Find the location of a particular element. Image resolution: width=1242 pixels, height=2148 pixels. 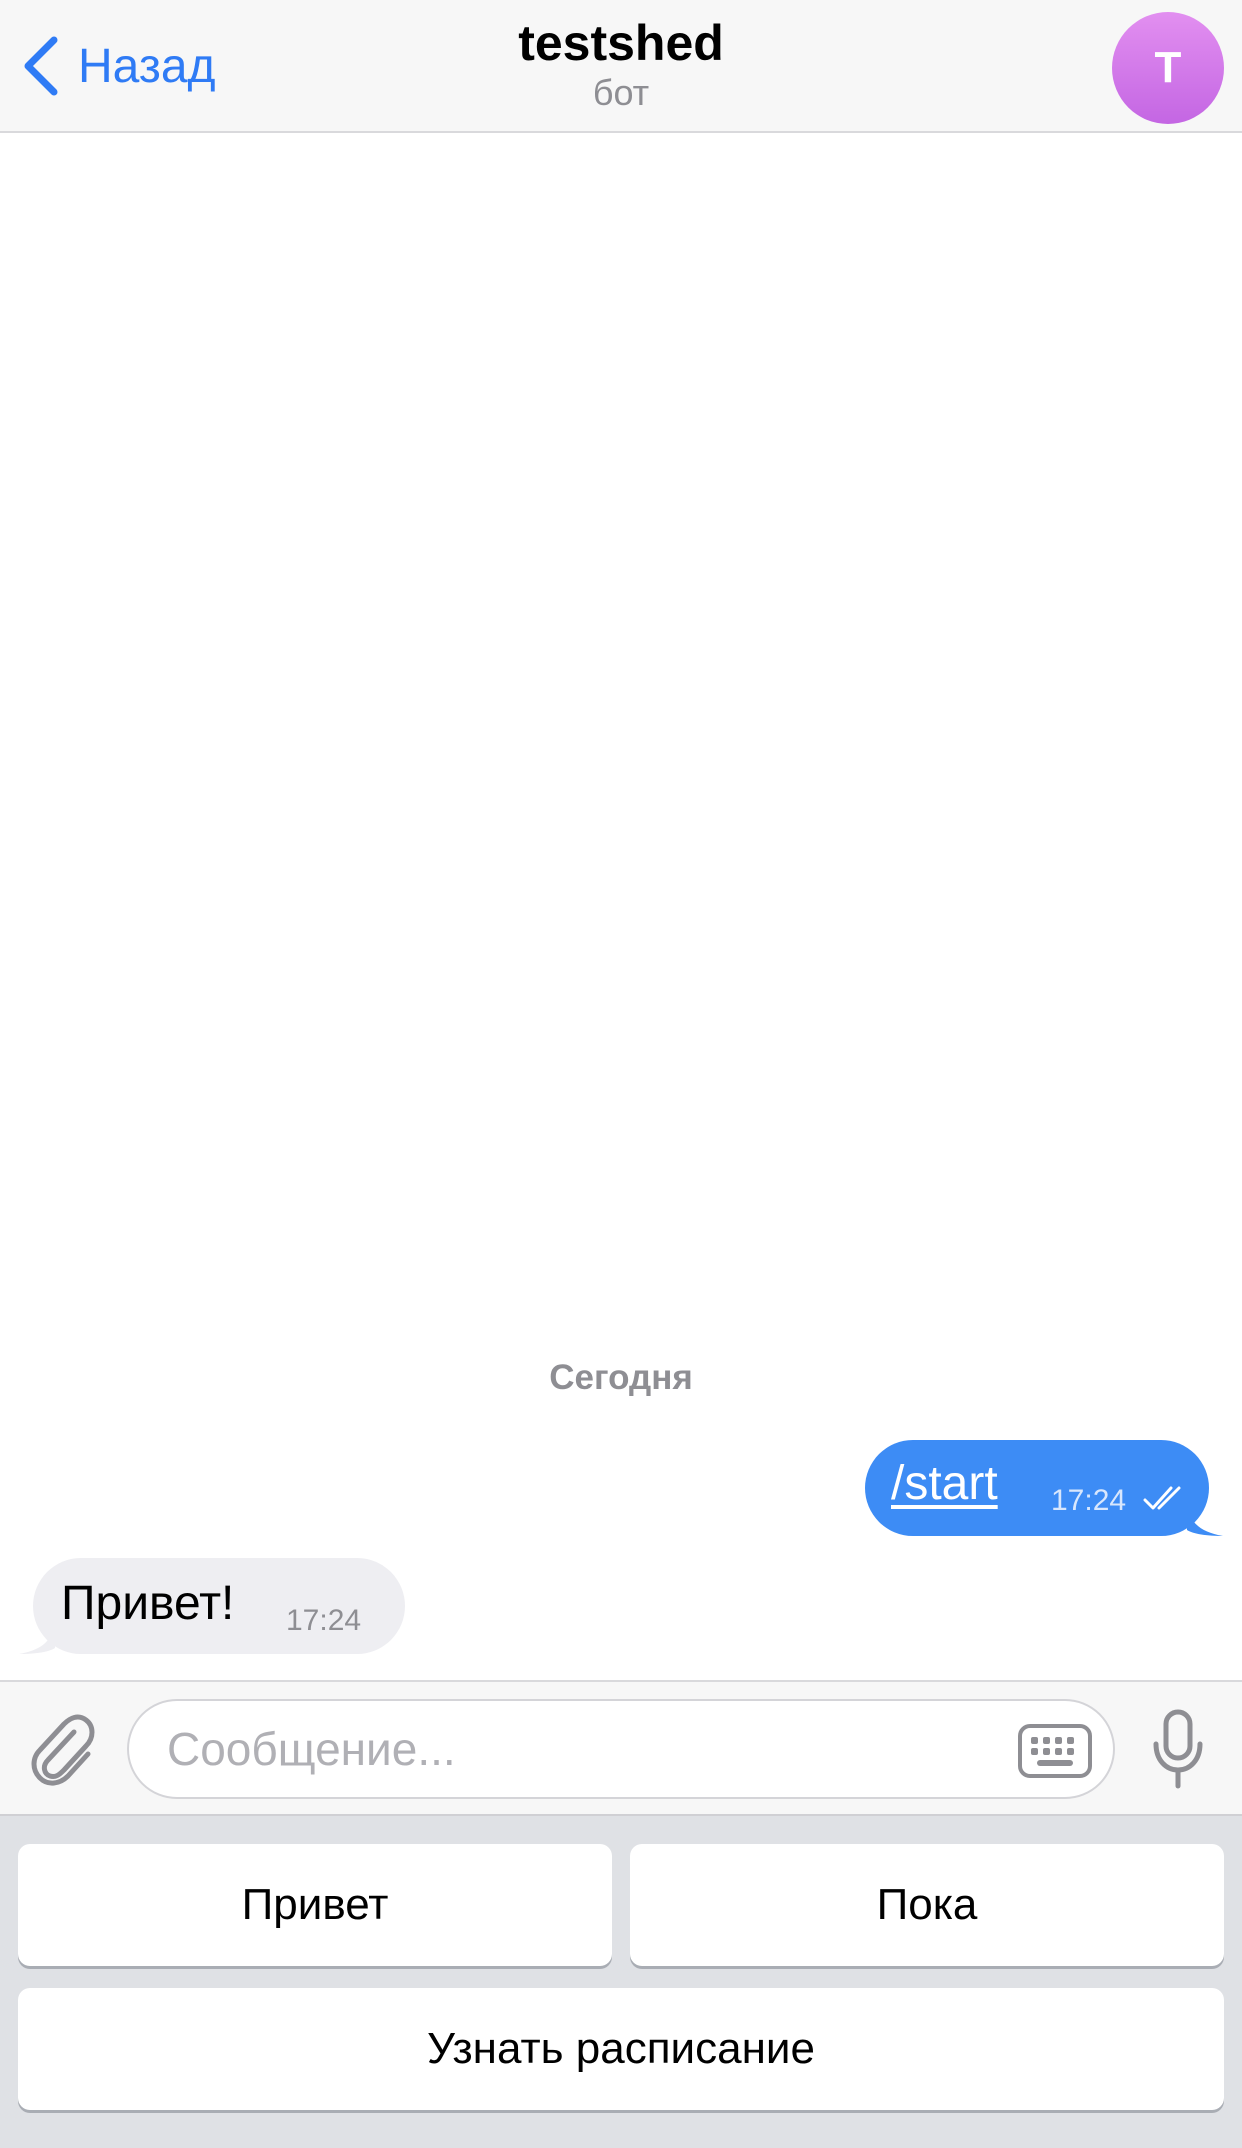

reply-button-privet: Привет is located at coordinates (315, 1905).